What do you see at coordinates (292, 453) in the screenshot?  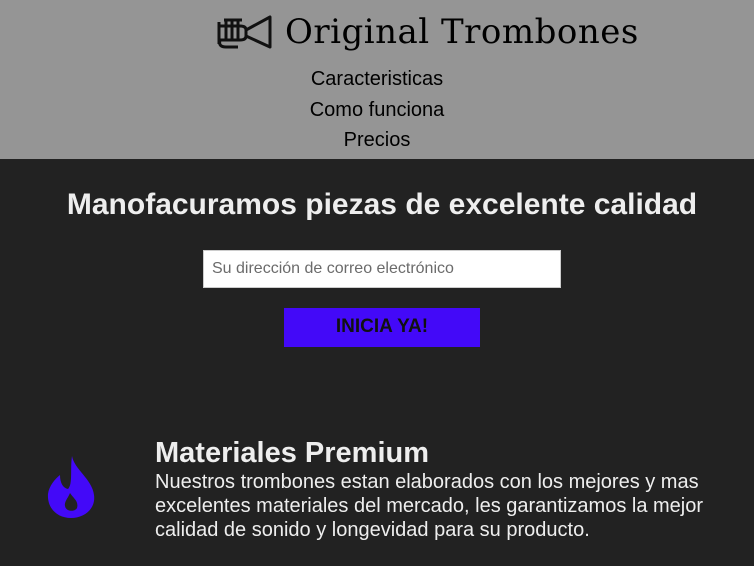 I see `feature-title: Materiales Premium` at bounding box center [292, 453].